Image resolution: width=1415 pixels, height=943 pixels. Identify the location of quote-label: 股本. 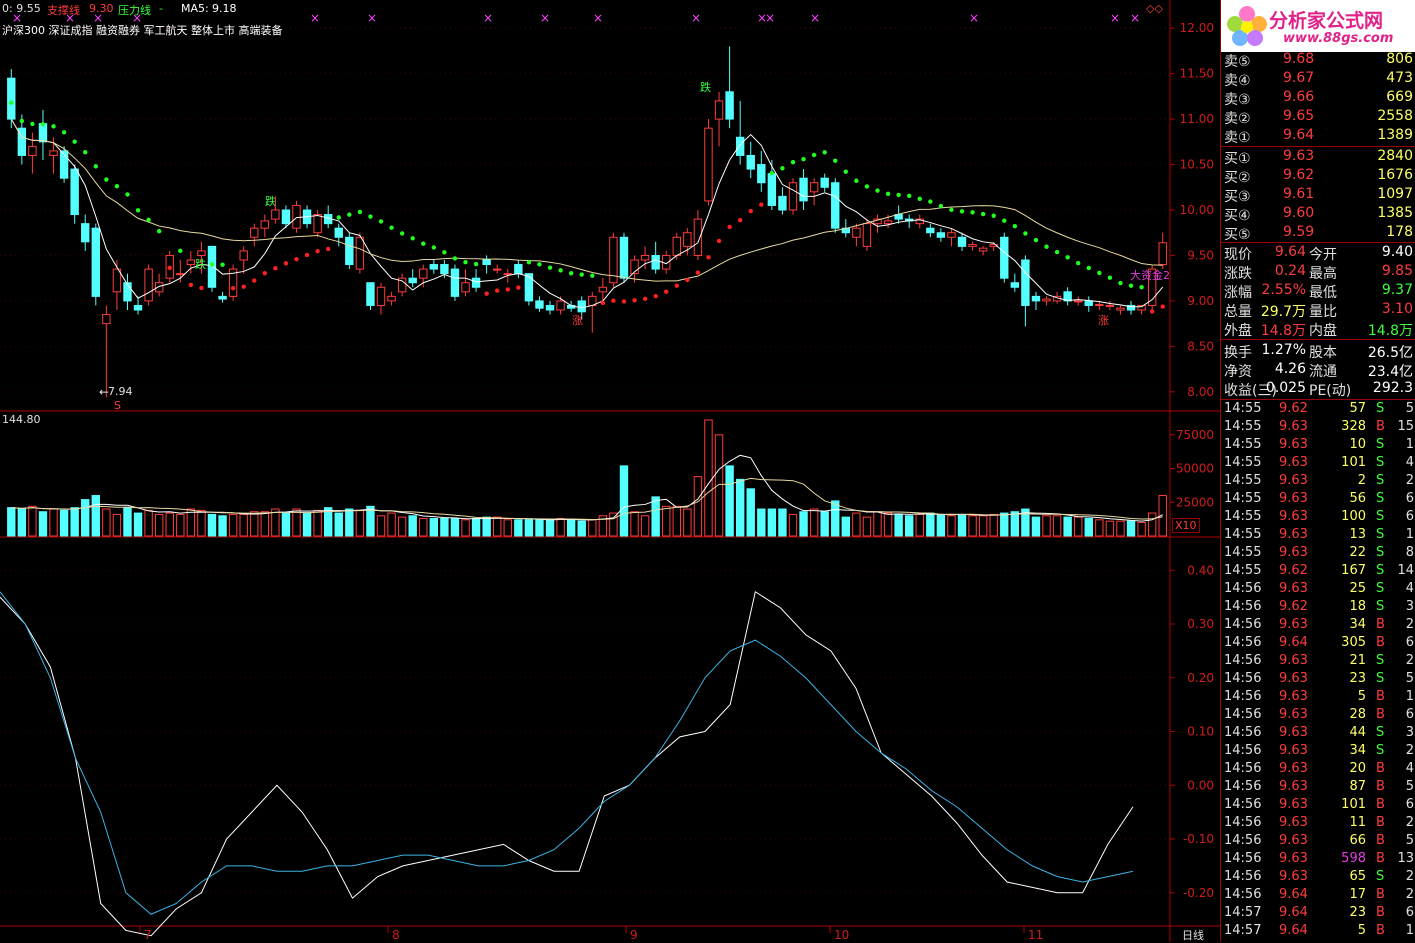
(1323, 353).